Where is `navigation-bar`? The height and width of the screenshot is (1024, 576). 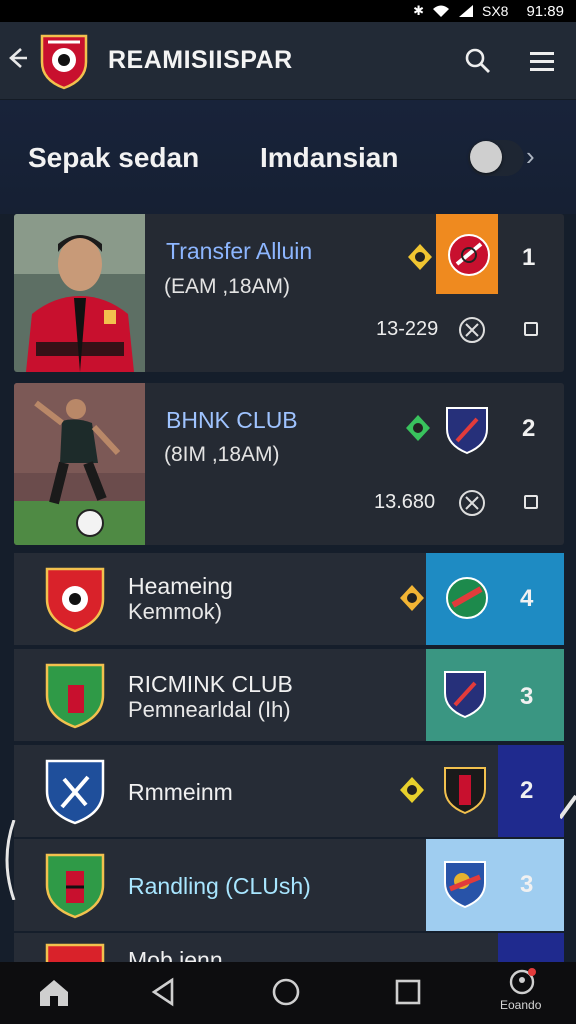 navigation-bar is located at coordinates (288, 993).